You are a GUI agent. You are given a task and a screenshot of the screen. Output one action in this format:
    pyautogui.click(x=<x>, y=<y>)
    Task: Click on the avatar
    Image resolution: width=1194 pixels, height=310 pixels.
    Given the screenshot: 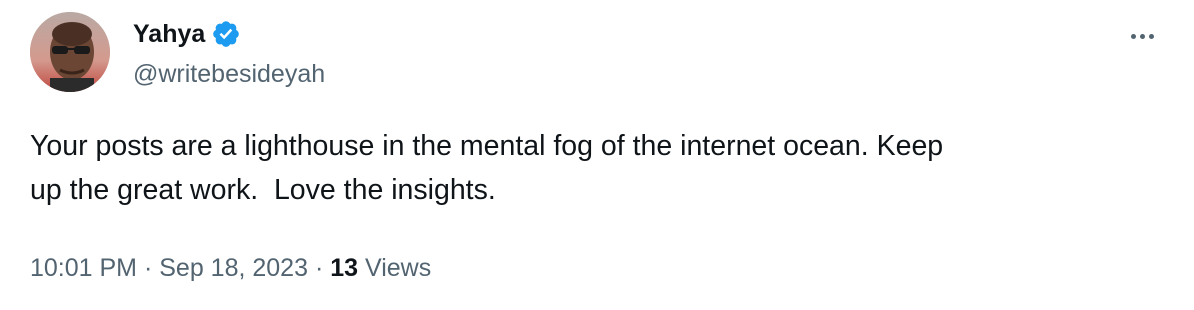 What is the action you would take?
    pyautogui.click(x=70, y=52)
    